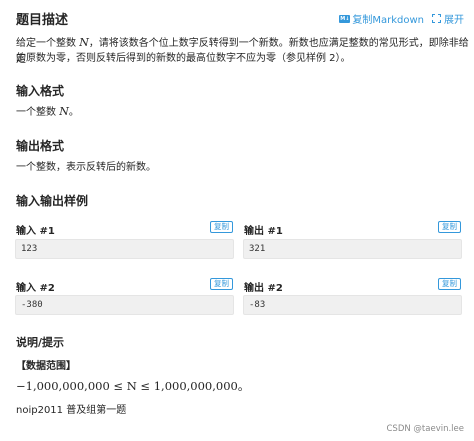  What do you see at coordinates (124, 249) in the screenshot?
I see `sample-input-1: 123` at bounding box center [124, 249].